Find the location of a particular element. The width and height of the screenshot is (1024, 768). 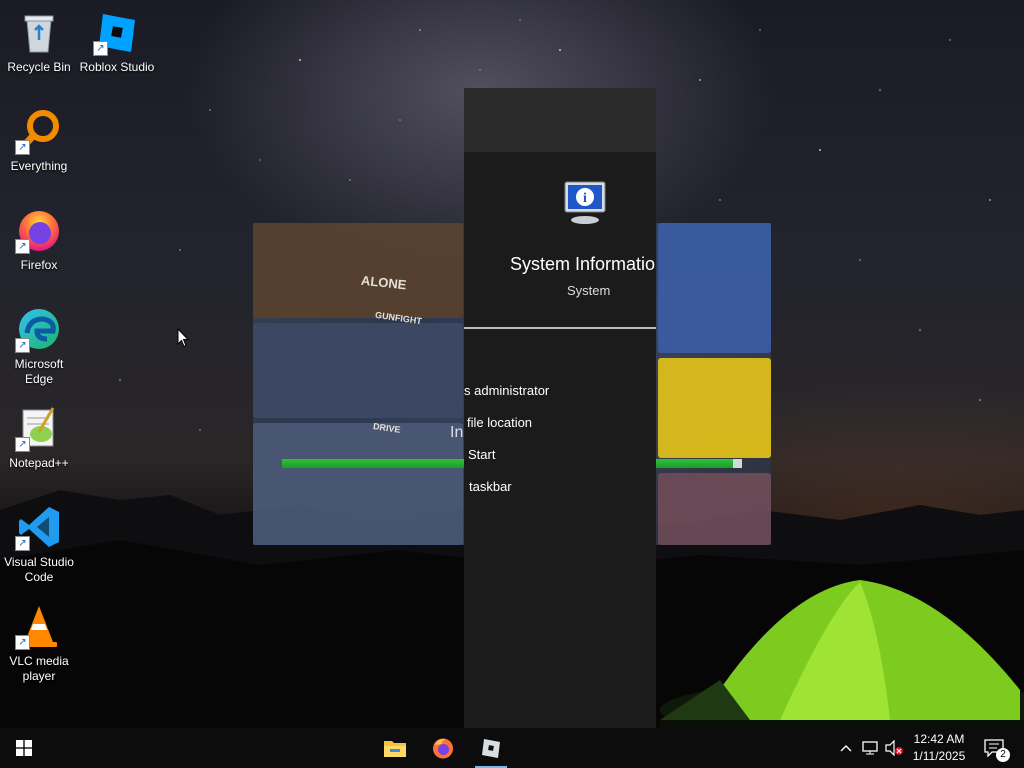

menu-item-run-as-administrator: s administrator is located at coordinates (506, 390).